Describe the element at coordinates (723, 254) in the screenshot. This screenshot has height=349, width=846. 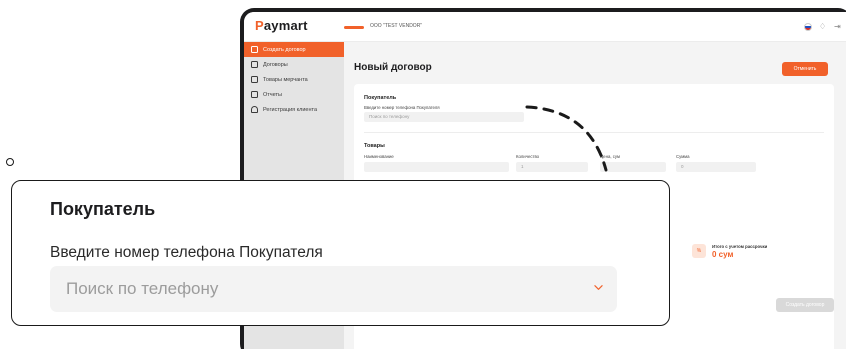
I see `total-value: 0 сум` at that location.